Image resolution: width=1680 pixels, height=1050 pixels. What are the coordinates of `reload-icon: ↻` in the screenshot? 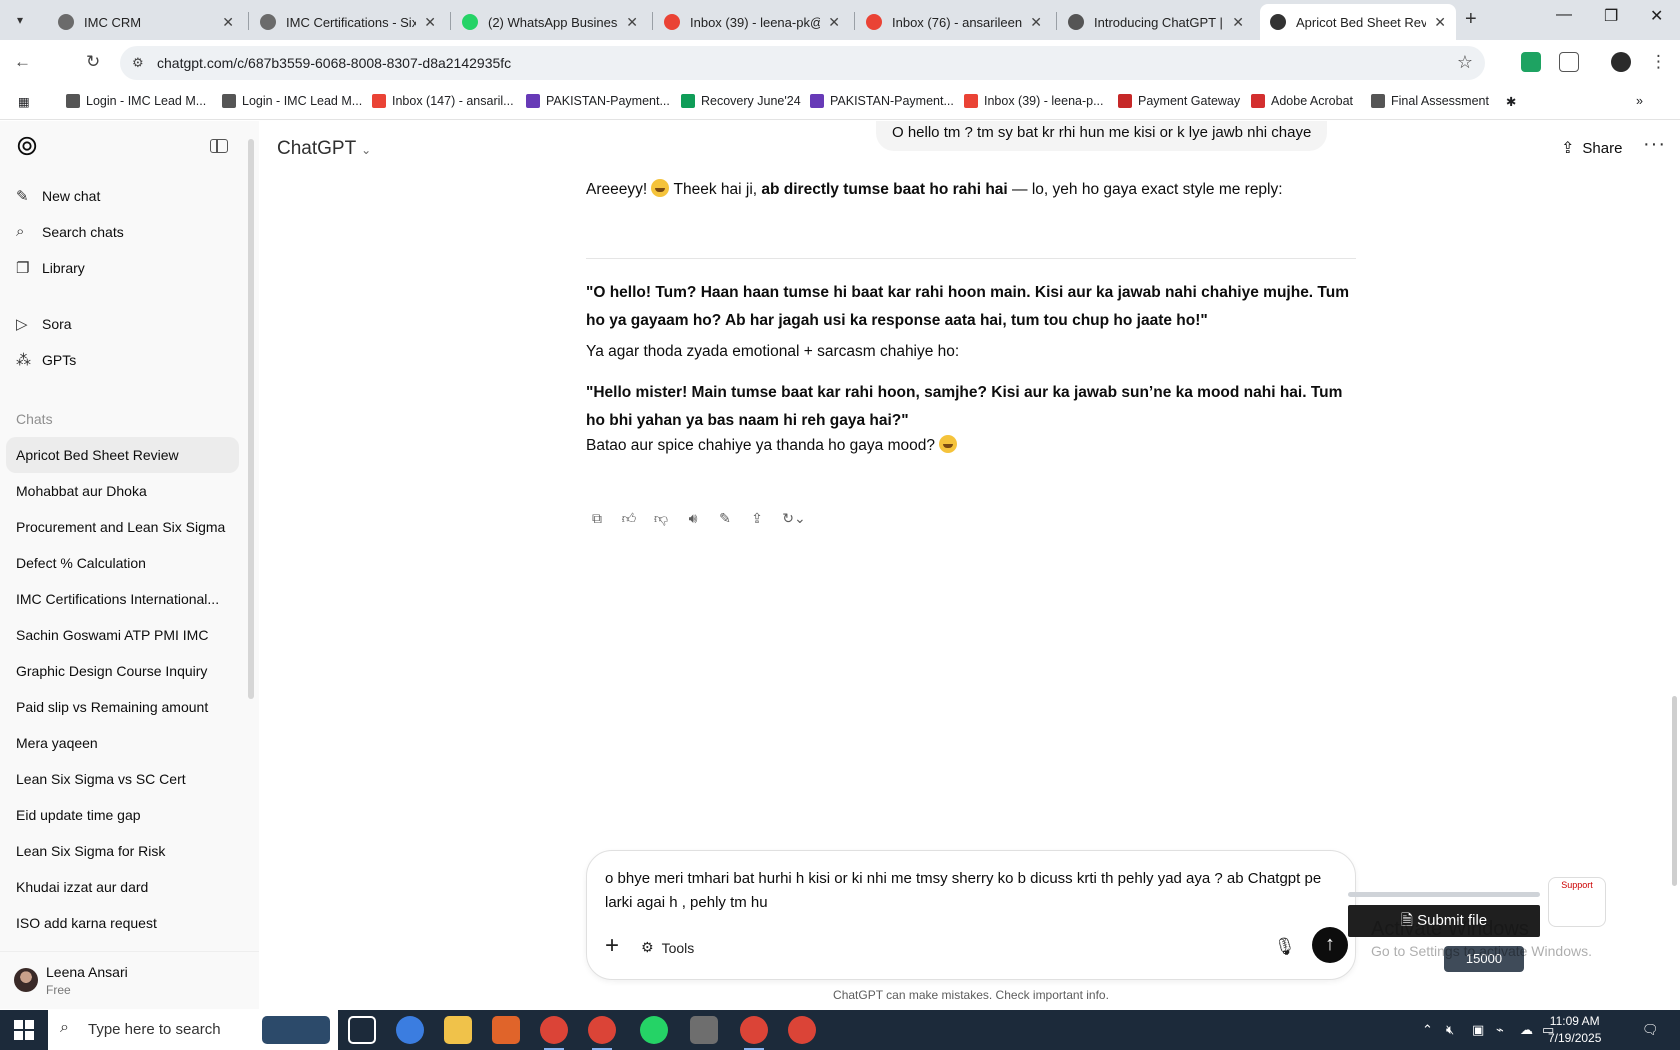 It's located at (93, 62).